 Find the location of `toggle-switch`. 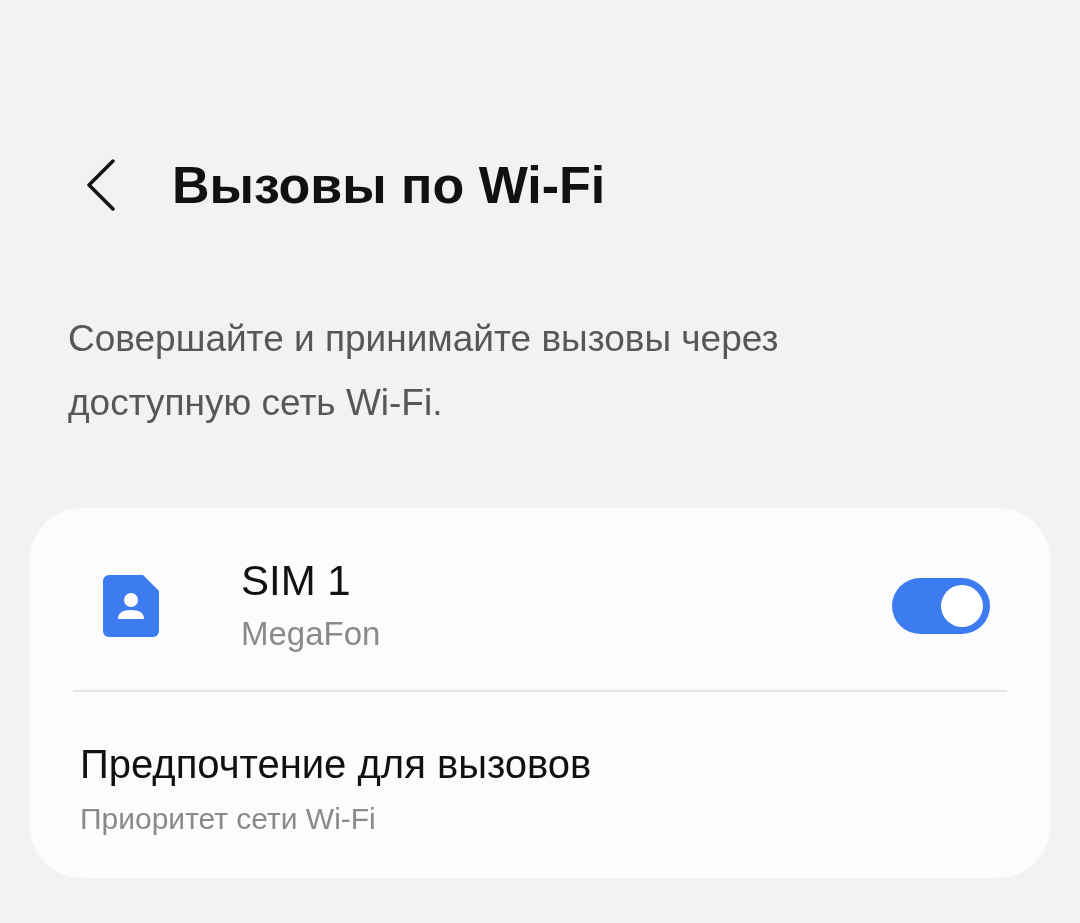

toggle-switch is located at coordinates (941, 606).